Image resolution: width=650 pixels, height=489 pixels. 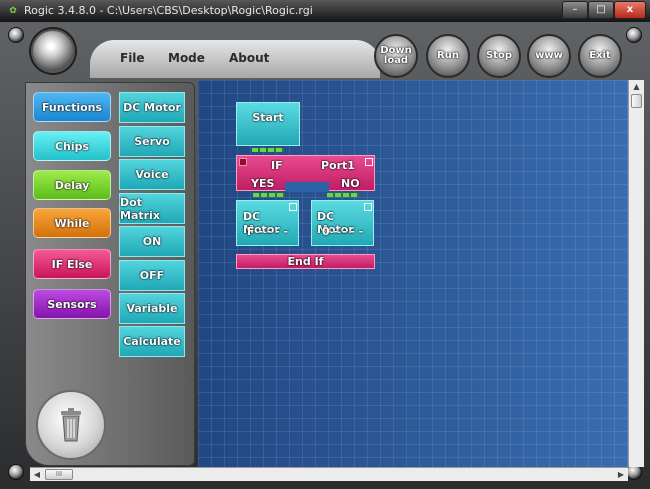 What do you see at coordinates (350, 183) in the screenshot?
I see `no-label: NO` at bounding box center [350, 183].